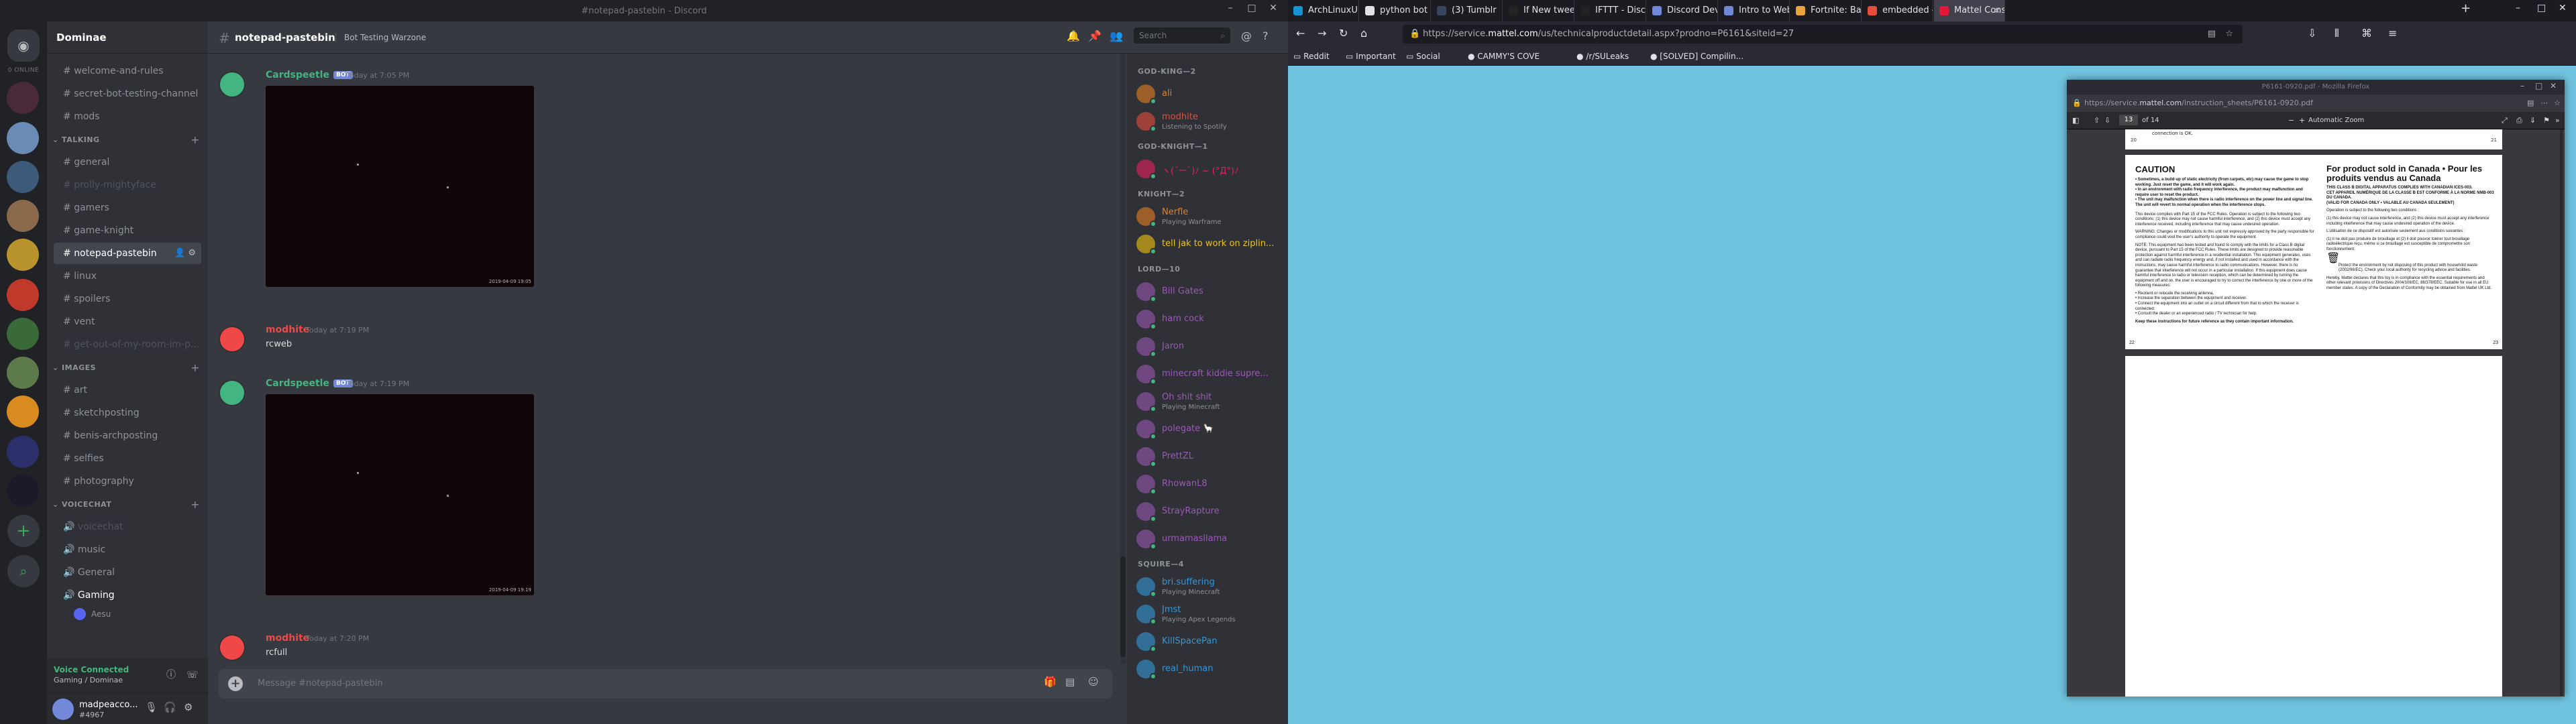 The width and height of the screenshot is (2576, 724). I want to click on category-header: ⌄ IMAGES +, so click(128, 368).